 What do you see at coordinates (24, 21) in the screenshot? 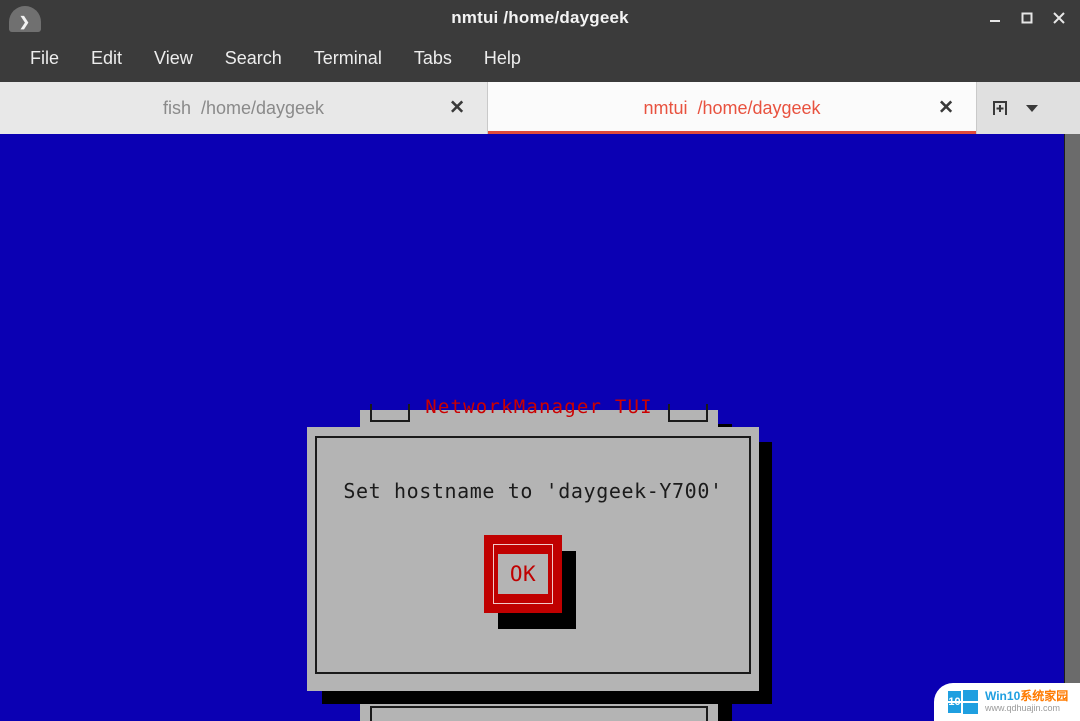
I see `terminal-icon-prompt: ❯` at bounding box center [24, 21].